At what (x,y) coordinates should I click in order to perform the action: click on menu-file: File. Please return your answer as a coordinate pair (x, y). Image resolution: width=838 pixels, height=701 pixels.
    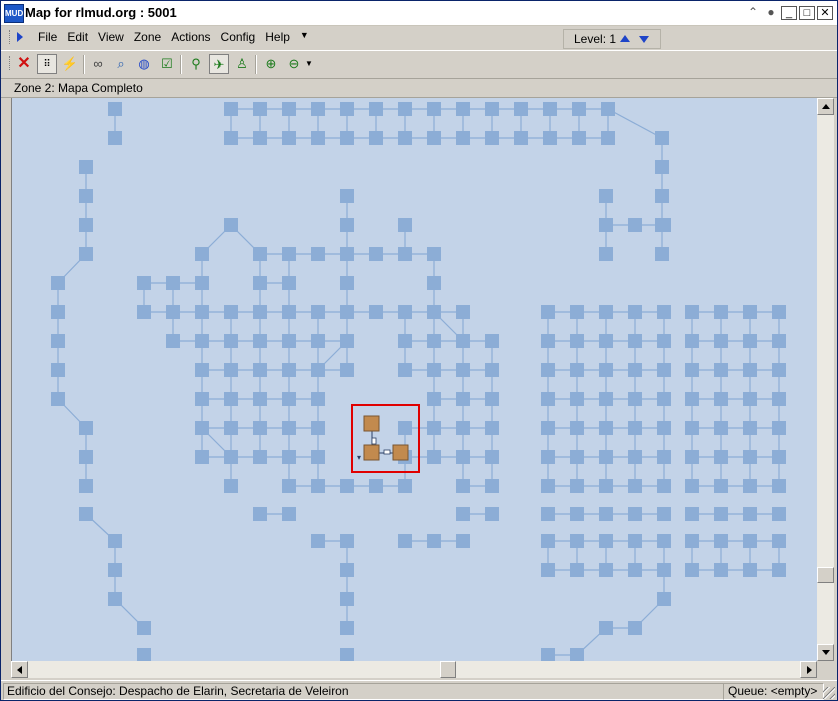
    Looking at the image, I should click on (47, 37).